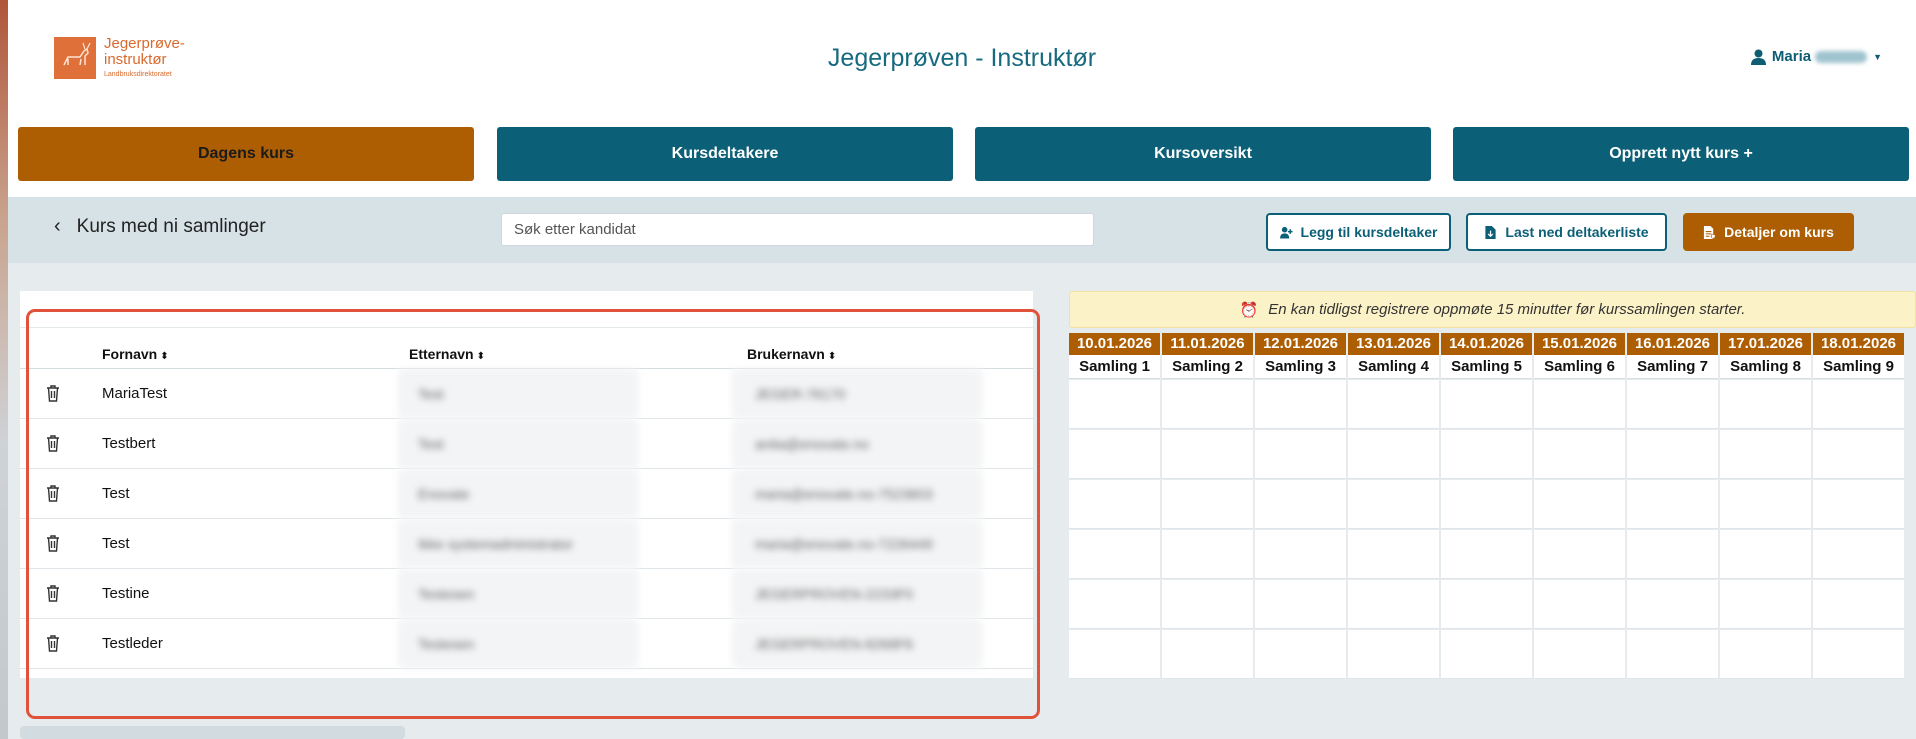  What do you see at coordinates (800, 394) in the screenshot?
I see `cell-username: JEGER-76170` at bounding box center [800, 394].